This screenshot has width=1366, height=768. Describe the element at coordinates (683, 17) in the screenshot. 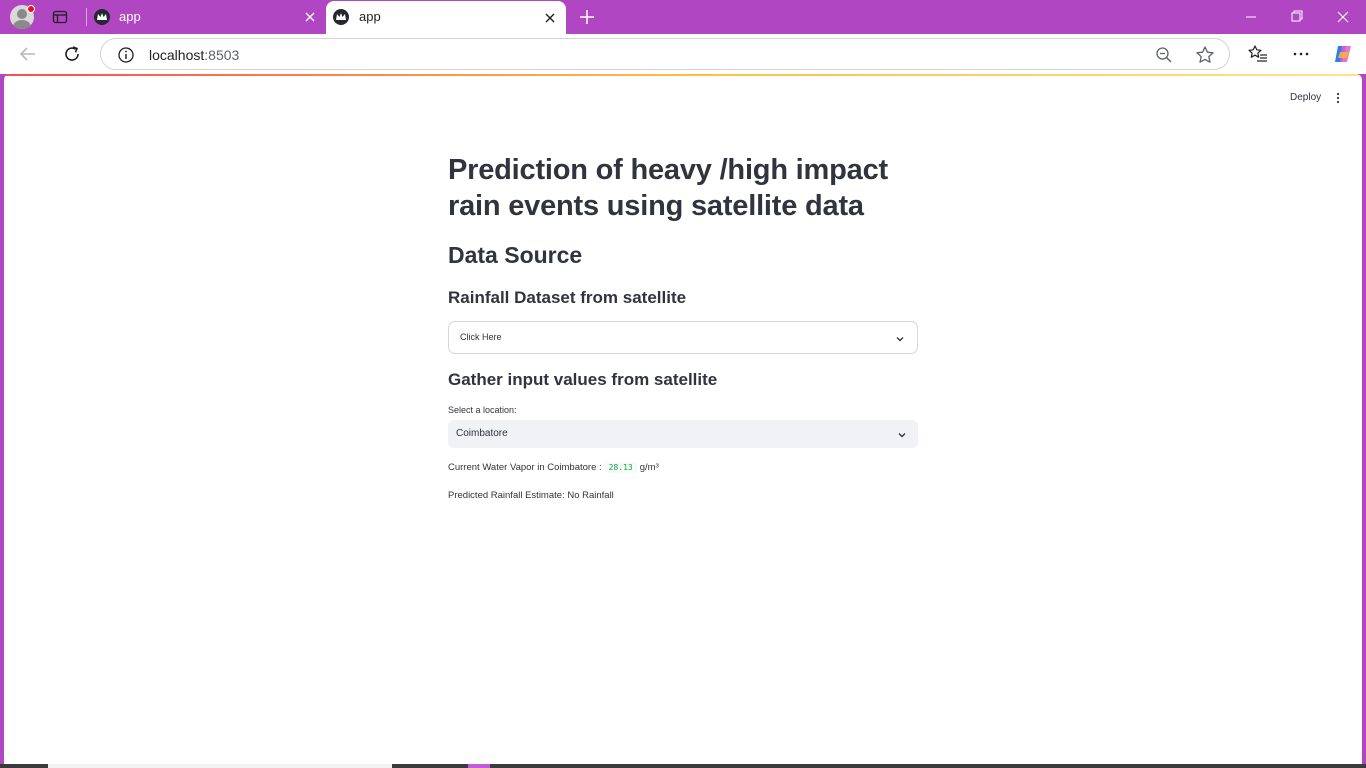

I see `browser-titlebar: app app` at that location.